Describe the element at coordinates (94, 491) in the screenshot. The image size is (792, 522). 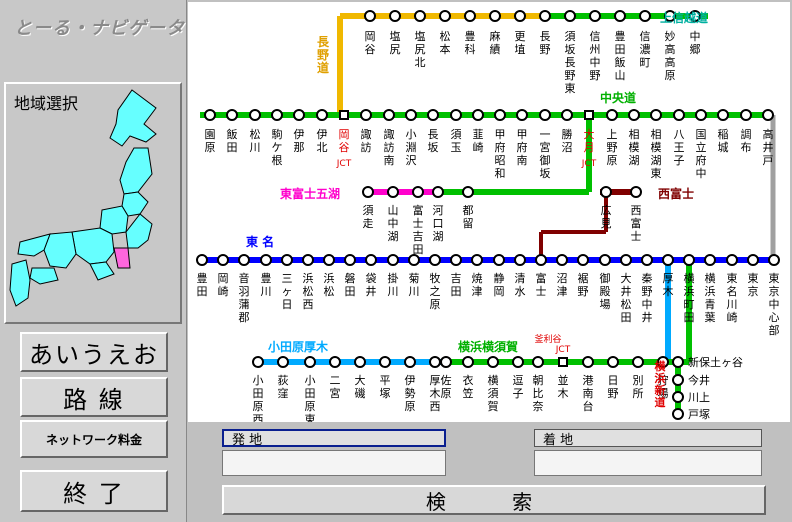
I see `exit-button: 終 了` at that location.